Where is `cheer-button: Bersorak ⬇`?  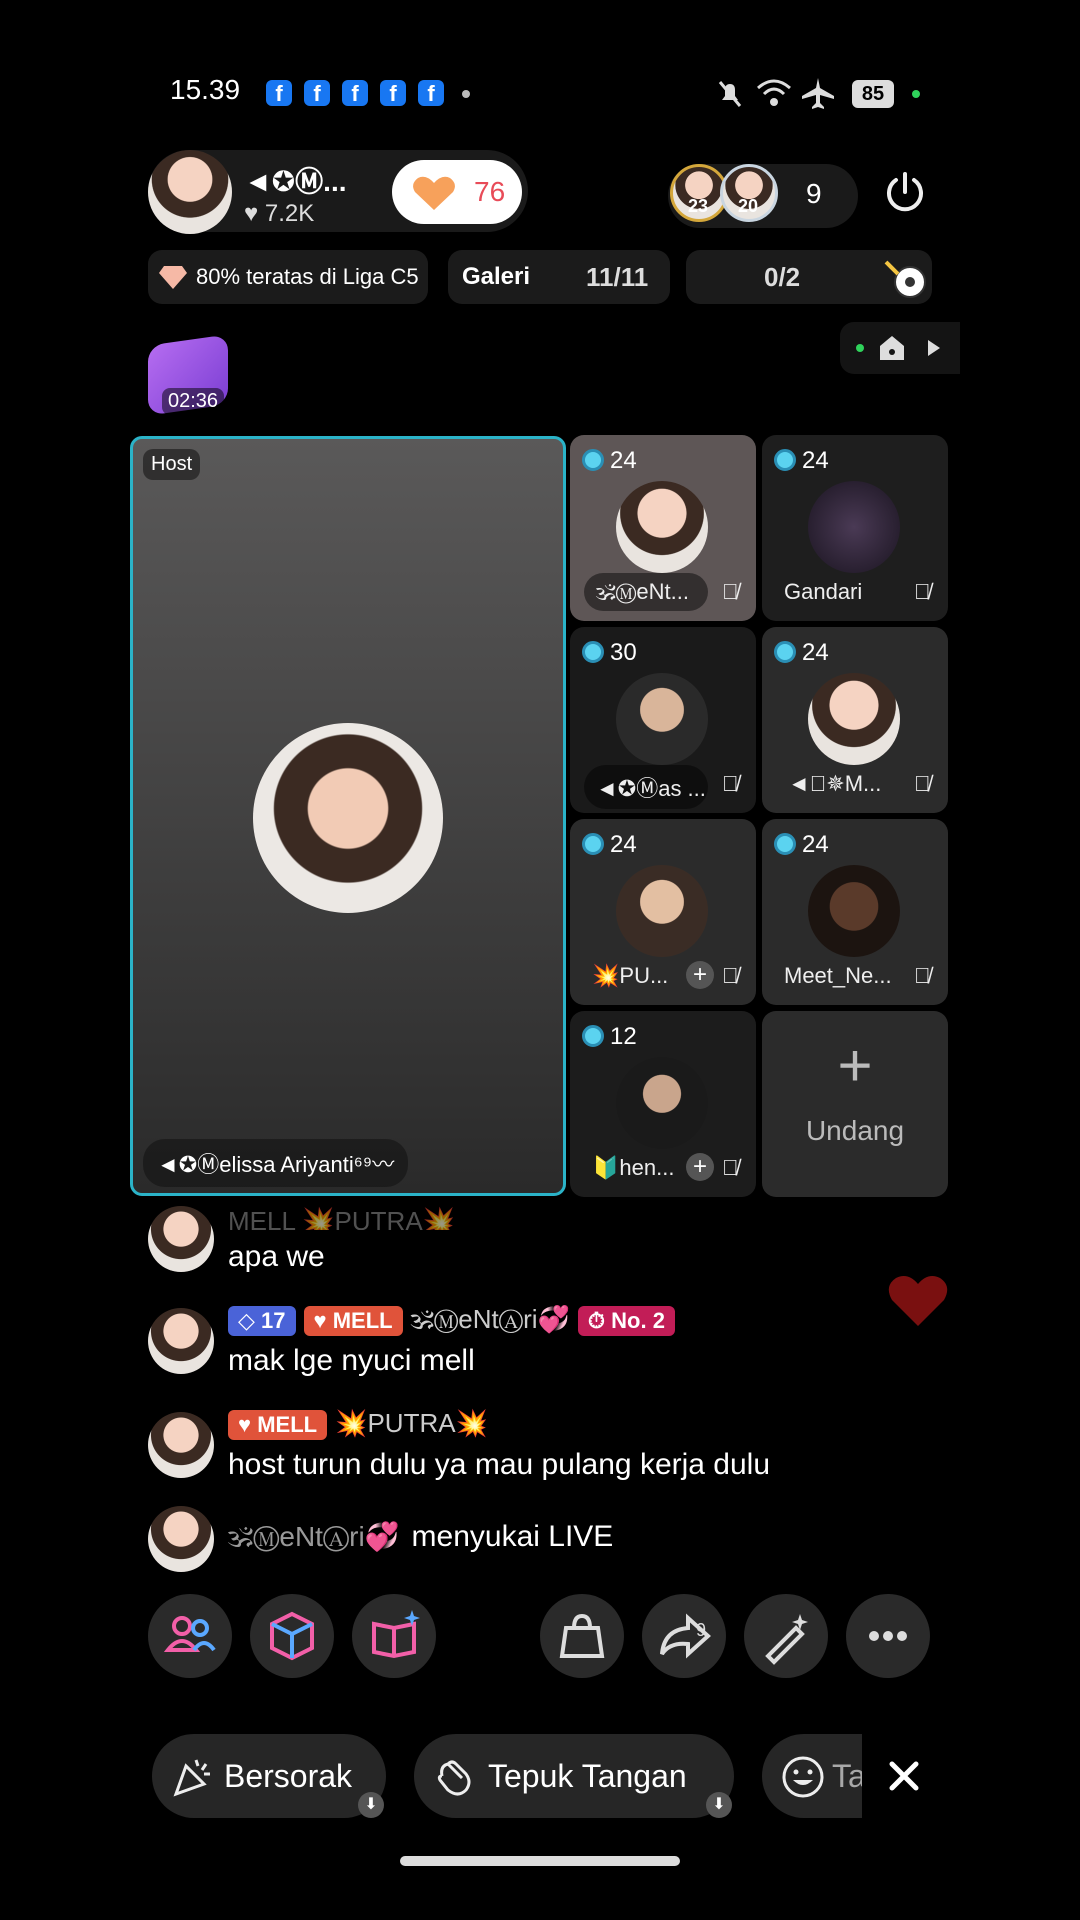 cheer-button: Bersorak ⬇ is located at coordinates (269, 1776).